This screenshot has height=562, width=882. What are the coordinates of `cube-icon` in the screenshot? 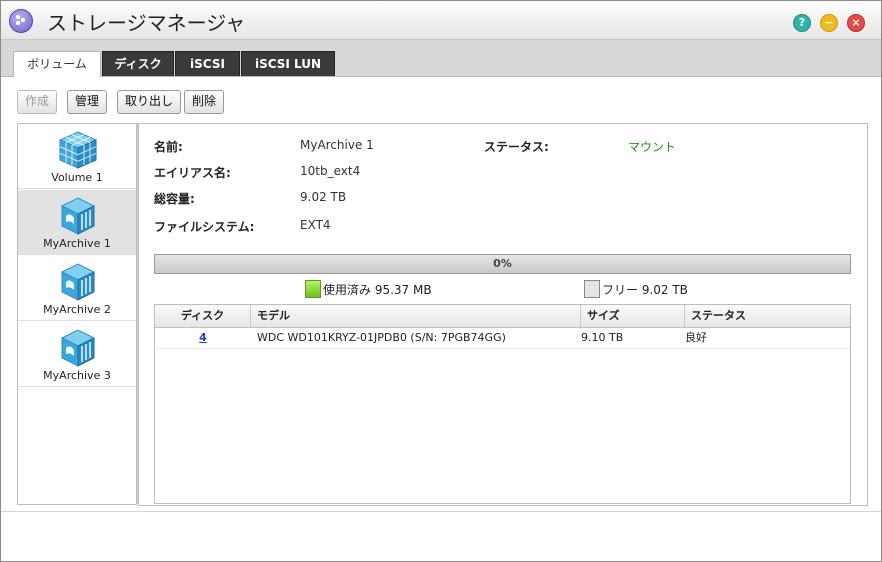 It's located at (78, 150).